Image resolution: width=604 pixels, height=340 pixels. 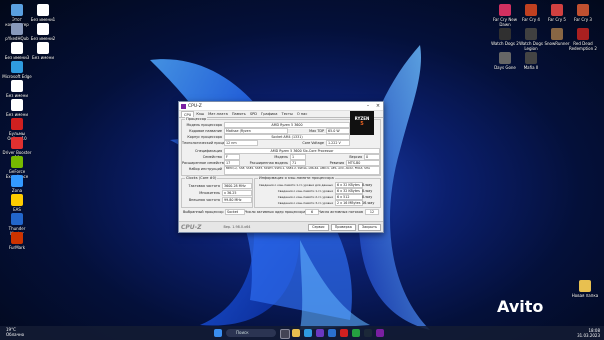 What do you see at coordinates (305, 203) in the screenshot?
I see `l3-label: Сведения о кэш-памяти 3-го уровня` at bounding box center [305, 203].